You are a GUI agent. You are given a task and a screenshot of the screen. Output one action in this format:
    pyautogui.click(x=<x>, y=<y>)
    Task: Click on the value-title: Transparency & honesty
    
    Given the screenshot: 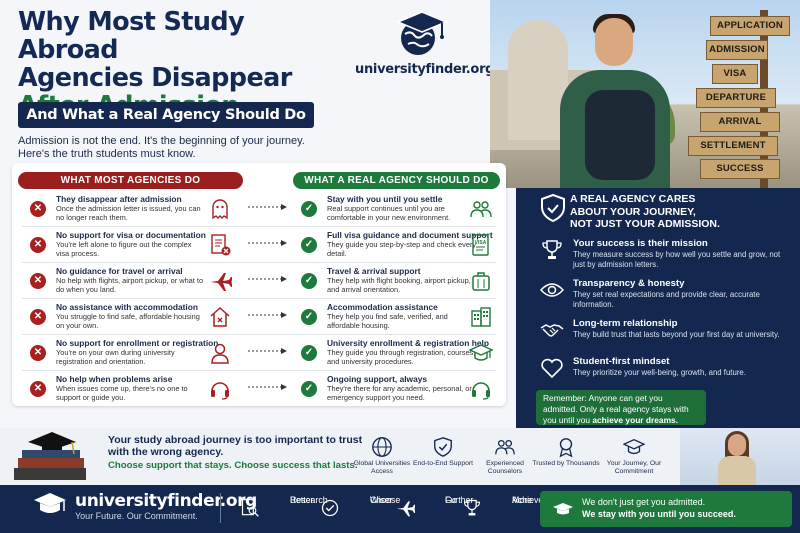 What is the action you would take?
    pyautogui.click(x=629, y=283)
    